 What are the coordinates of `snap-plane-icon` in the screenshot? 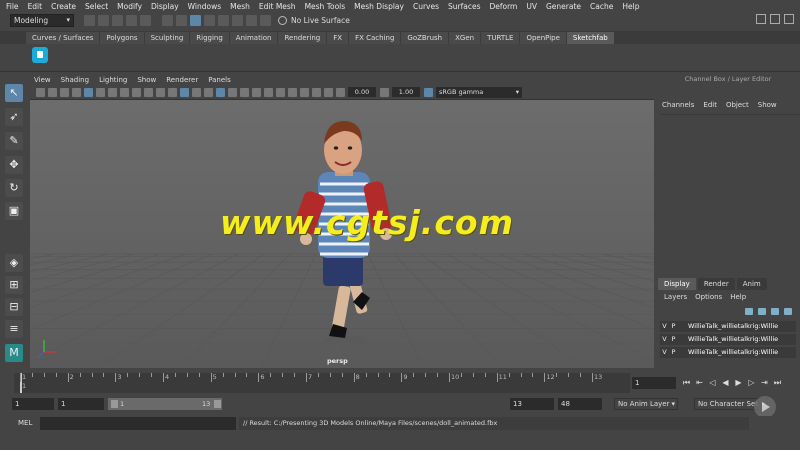 It's located at (251, 20).